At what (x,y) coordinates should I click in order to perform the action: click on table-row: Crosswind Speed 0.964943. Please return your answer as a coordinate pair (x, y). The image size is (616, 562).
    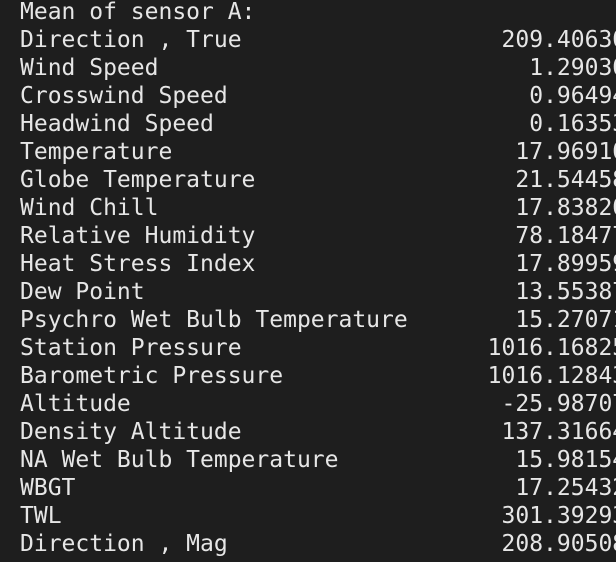
    Looking at the image, I should click on (318, 96).